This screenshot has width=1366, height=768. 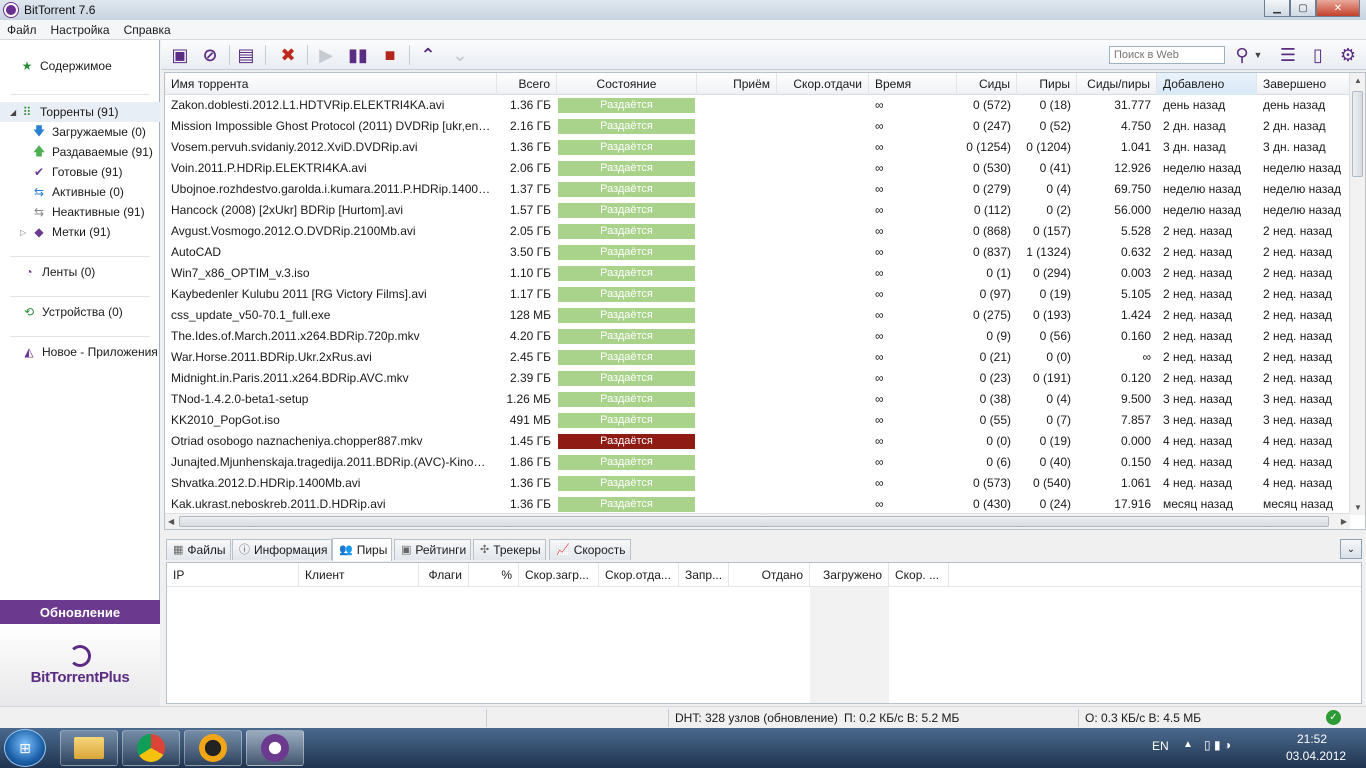 What do you see at coordinates (913, 84) in the screenshot?
I see `column-header-time: Время` at bounding box center [913, 84].